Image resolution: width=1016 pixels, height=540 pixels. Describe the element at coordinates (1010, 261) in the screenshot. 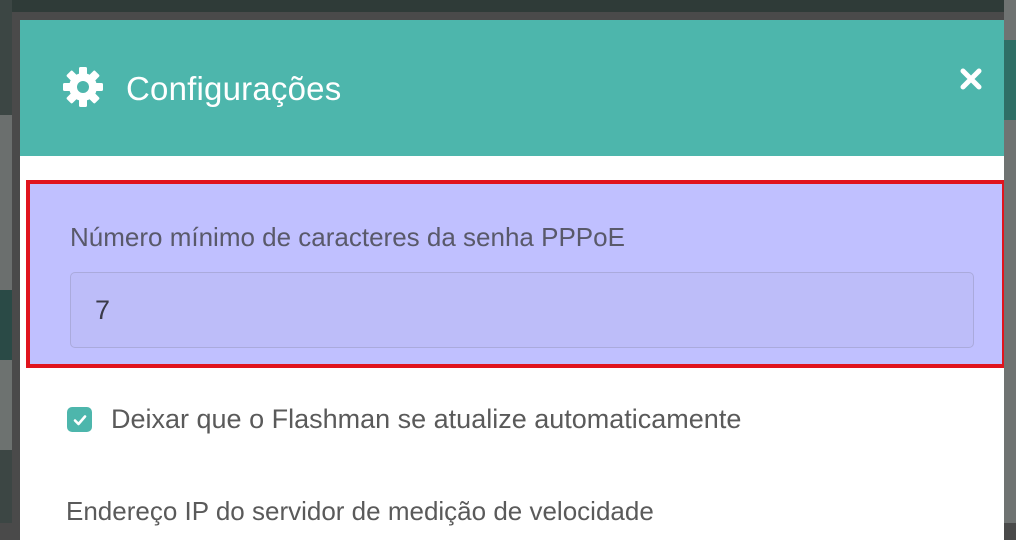

I see `backdrop-right` at that location.